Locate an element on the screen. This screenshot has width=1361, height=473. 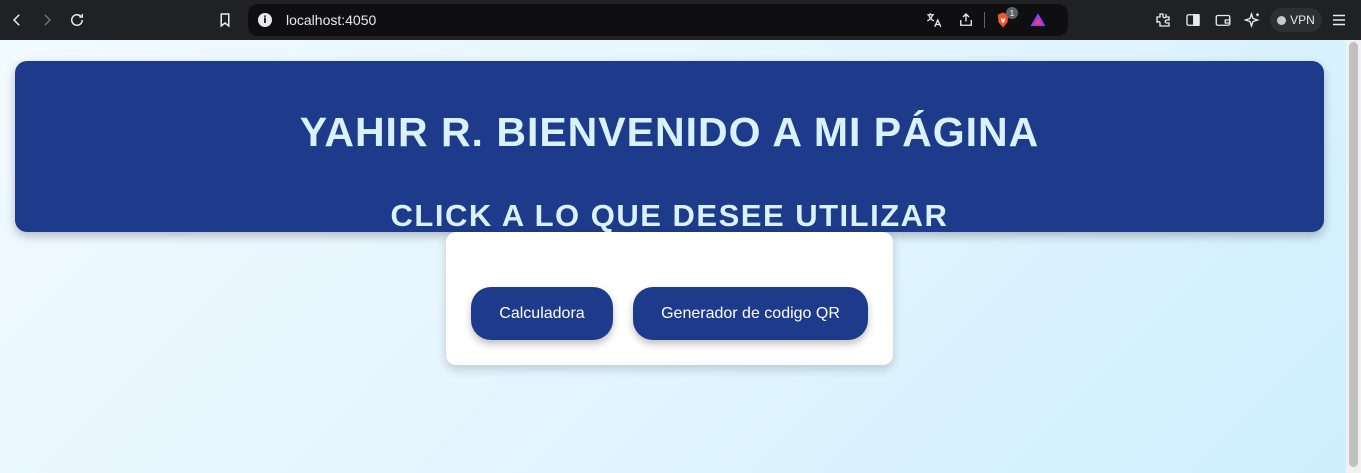
extensions-icon is located at coordinates (1163, 20).